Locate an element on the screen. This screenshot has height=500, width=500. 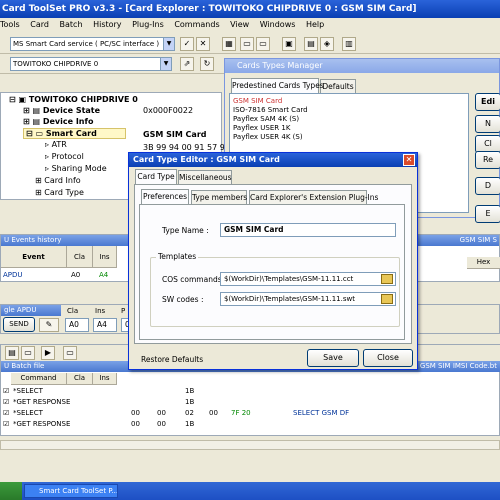
tree-item-card-info: ⊞ Card Info is located at coordinates (58, 180).